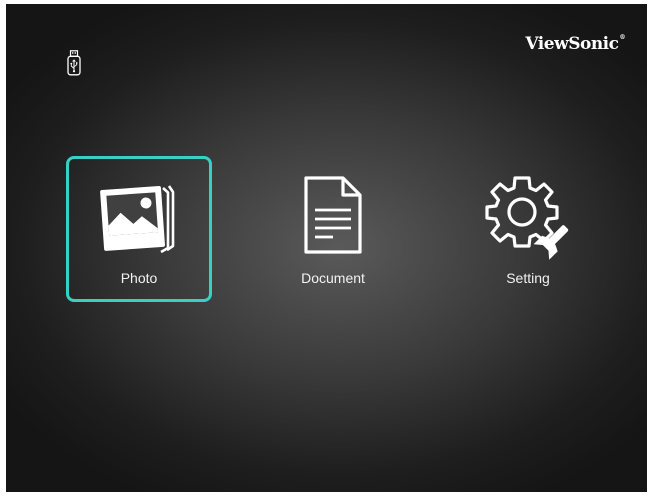  I want to click on menu-item-setting: Setting, so click(528, 229).